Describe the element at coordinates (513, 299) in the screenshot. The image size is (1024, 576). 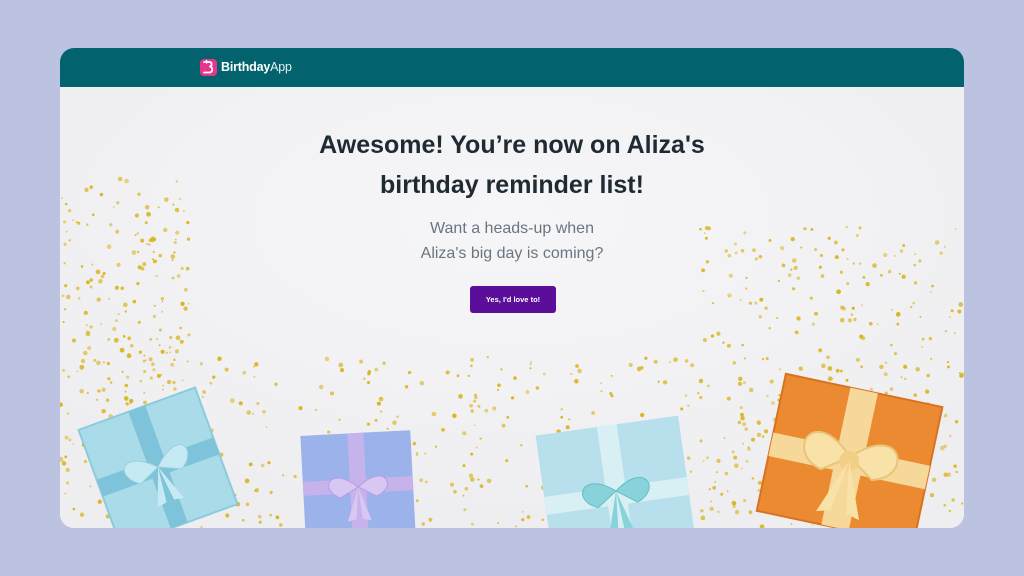
I see `yes-love-to-button: Yes, I'd love to!` at that location.